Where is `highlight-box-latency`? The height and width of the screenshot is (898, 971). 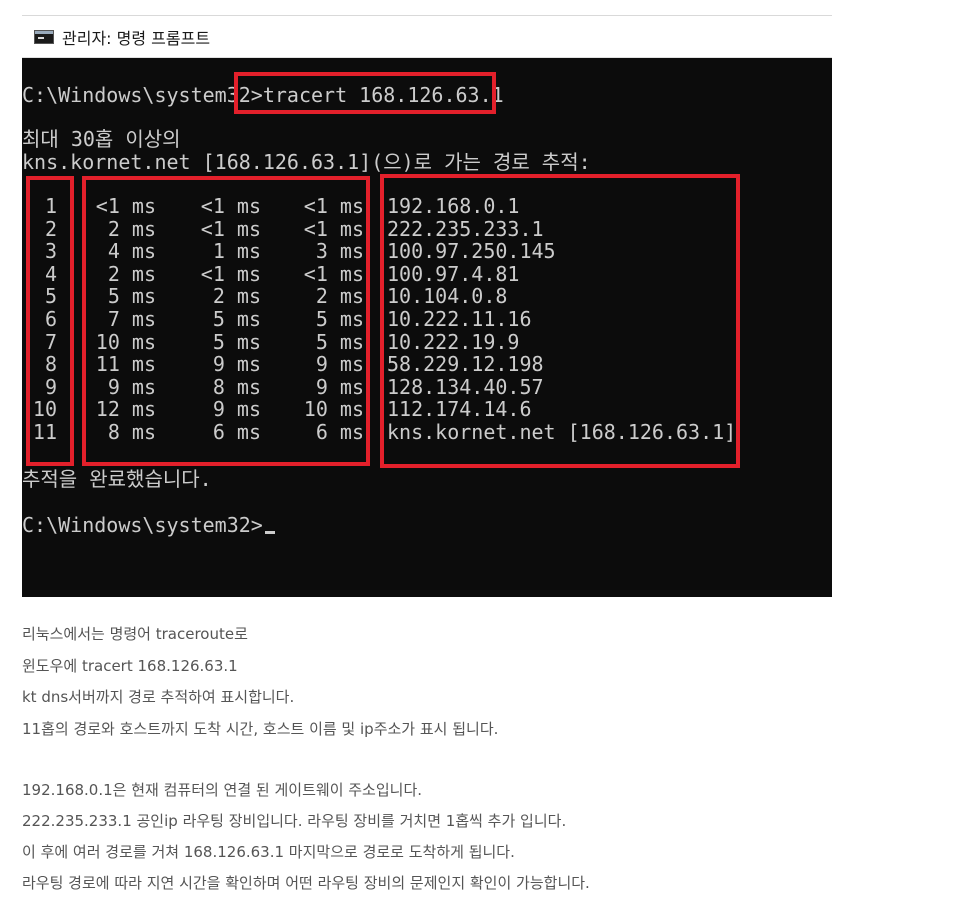
highlight-box-latency is located at coordinates (226, 321).